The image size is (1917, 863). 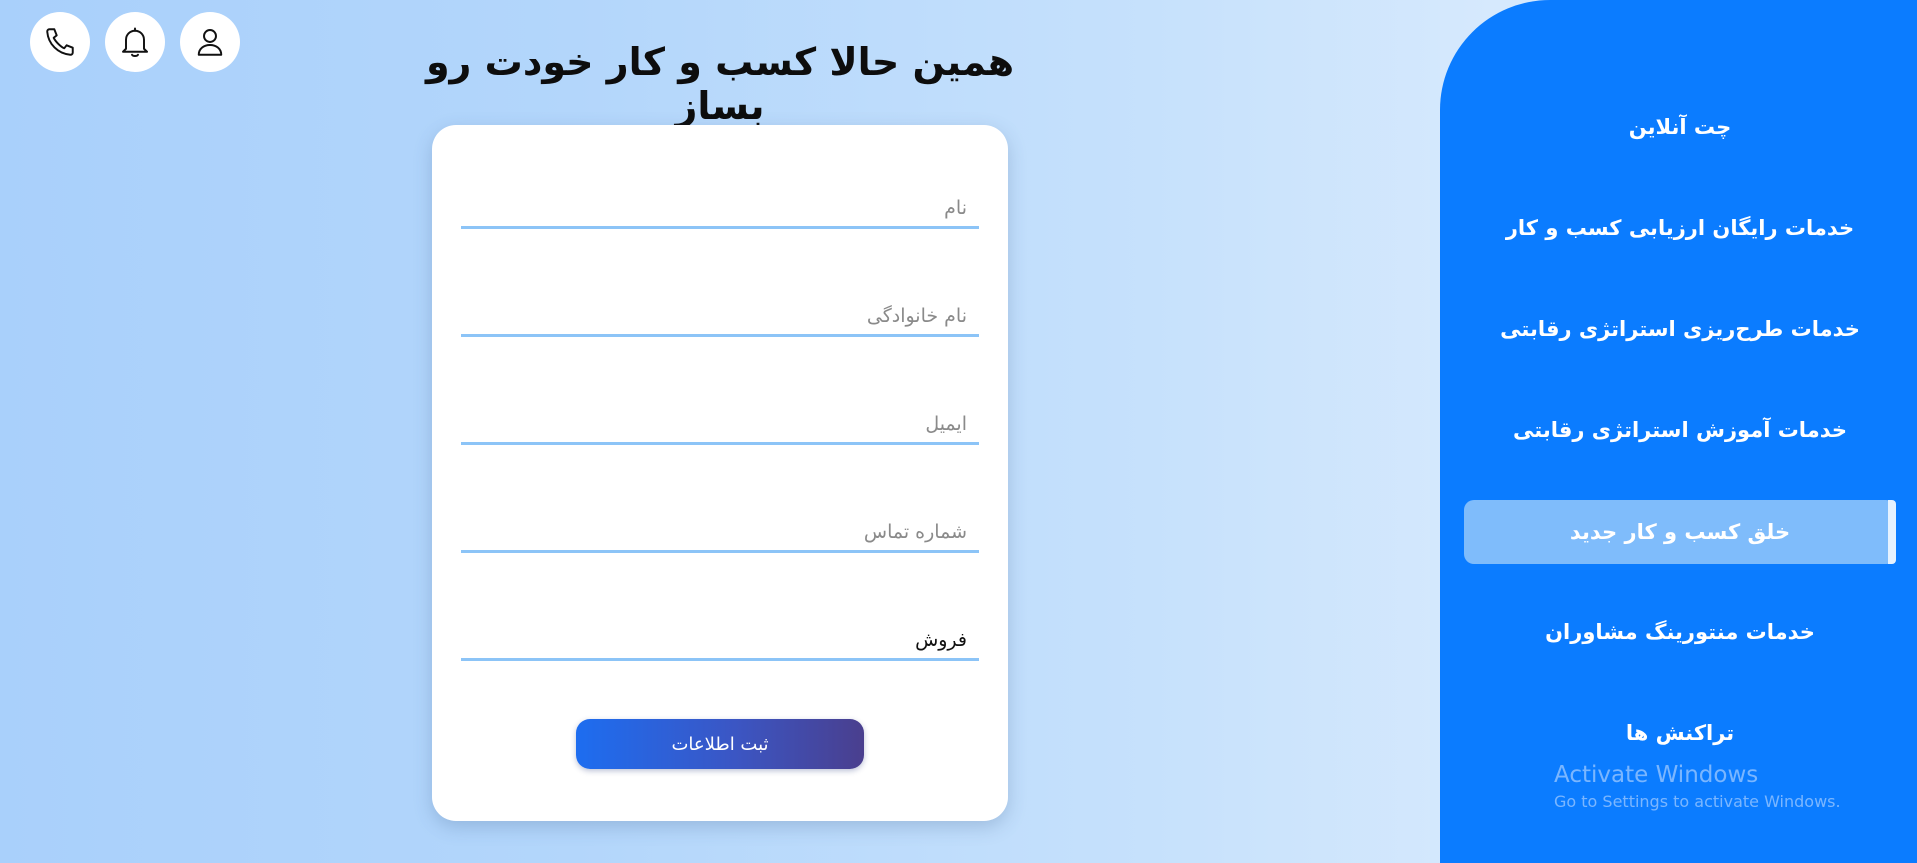 I want to click on phone-button, so click(x=60, y=42).